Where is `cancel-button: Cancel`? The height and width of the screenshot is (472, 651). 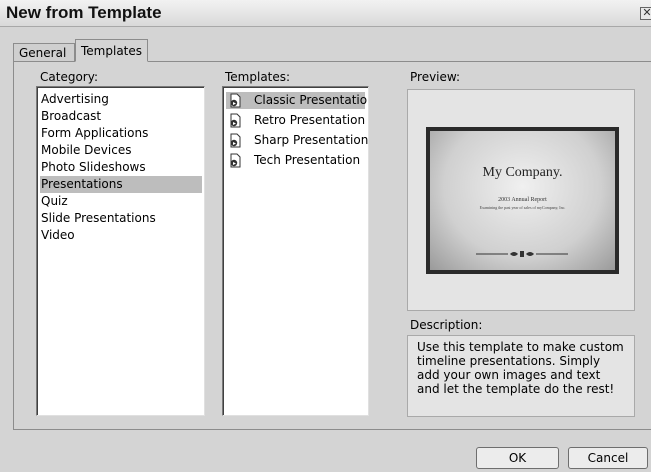
cancel-button: Cancel is located at coordinates (608, 458).